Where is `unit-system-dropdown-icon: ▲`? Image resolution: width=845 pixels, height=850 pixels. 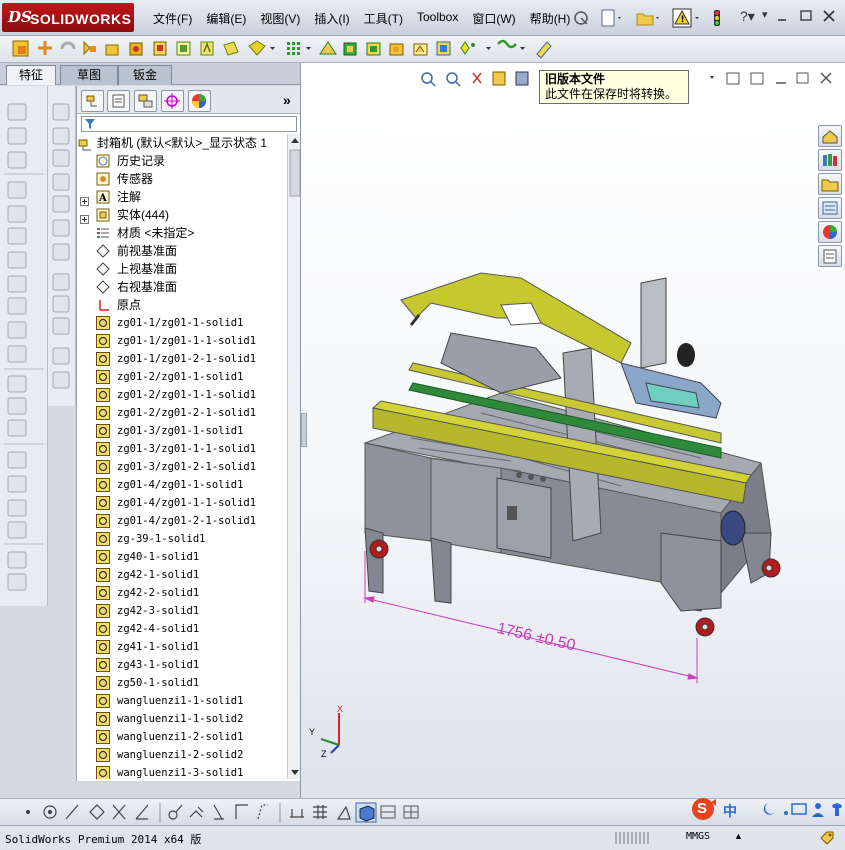
unit-system-dropdown-icon: ▲ is located at coordinates (738, 836).